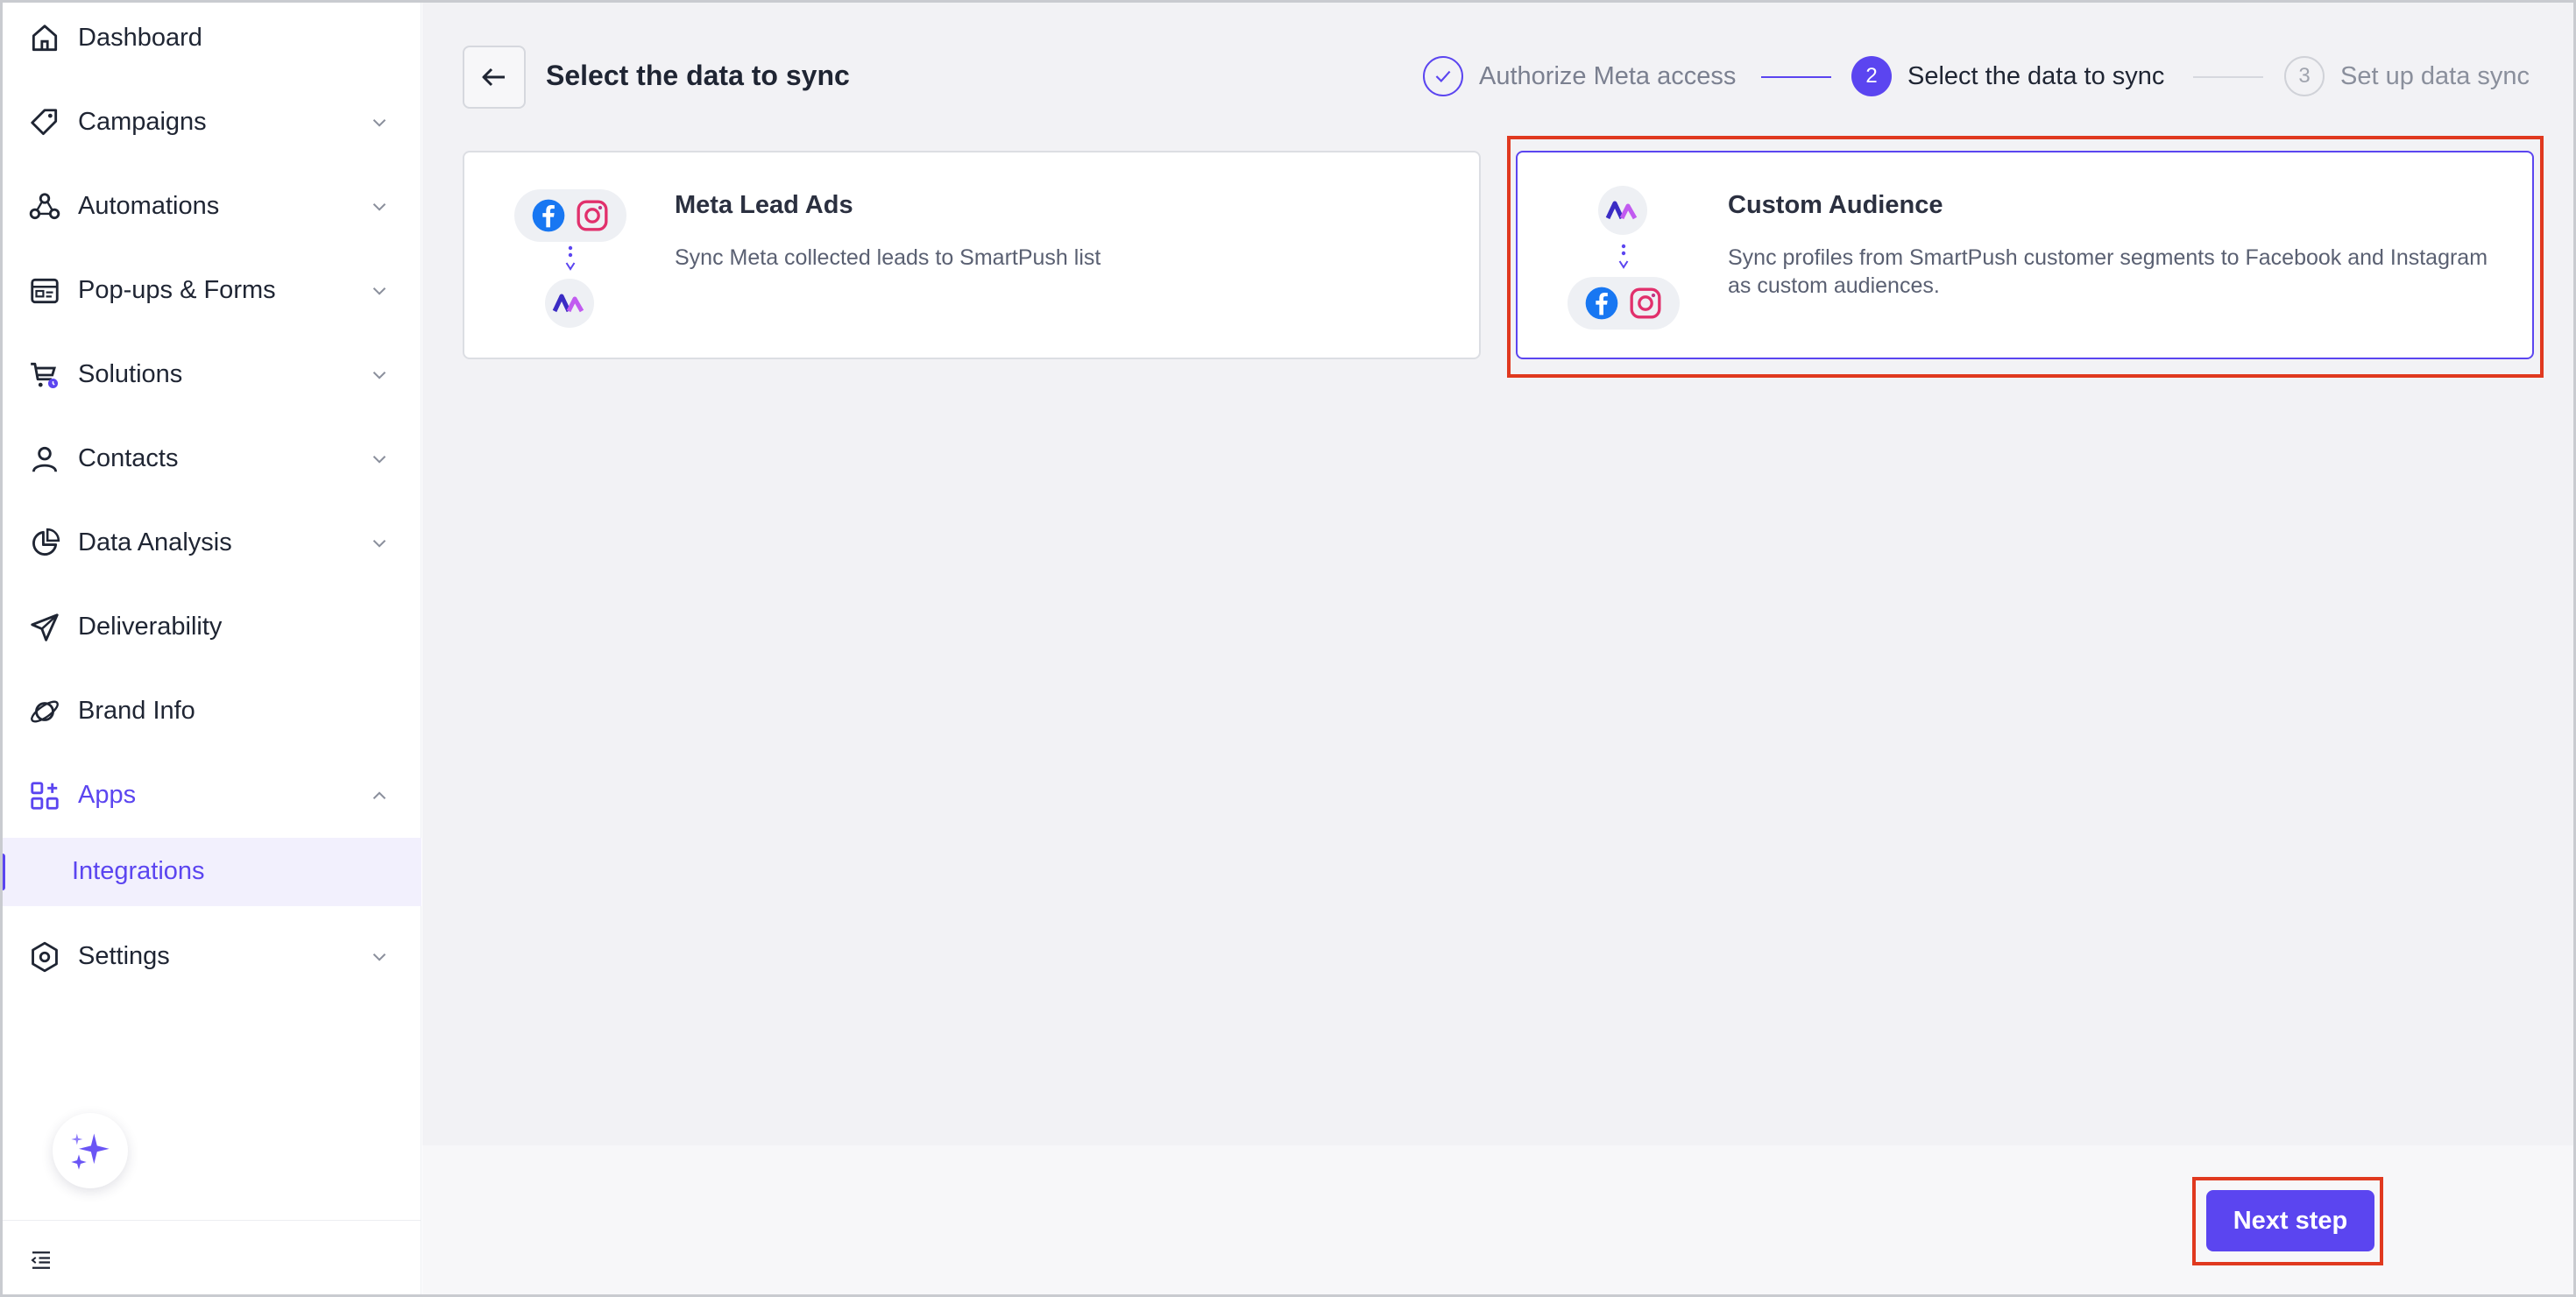 Image resolution: width=2576 pixels, height=1297 pixels. What do you see at coordinates (45, 38) in the screenshot?
I see `home-icon` at bounding box center [45, 38].